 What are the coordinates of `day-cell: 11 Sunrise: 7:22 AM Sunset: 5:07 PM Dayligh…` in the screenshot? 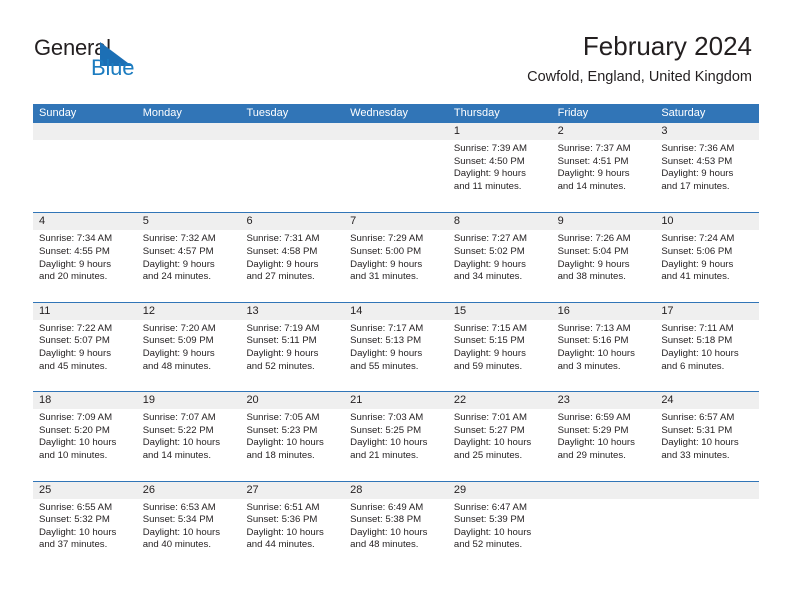 It's located at (85, 346).